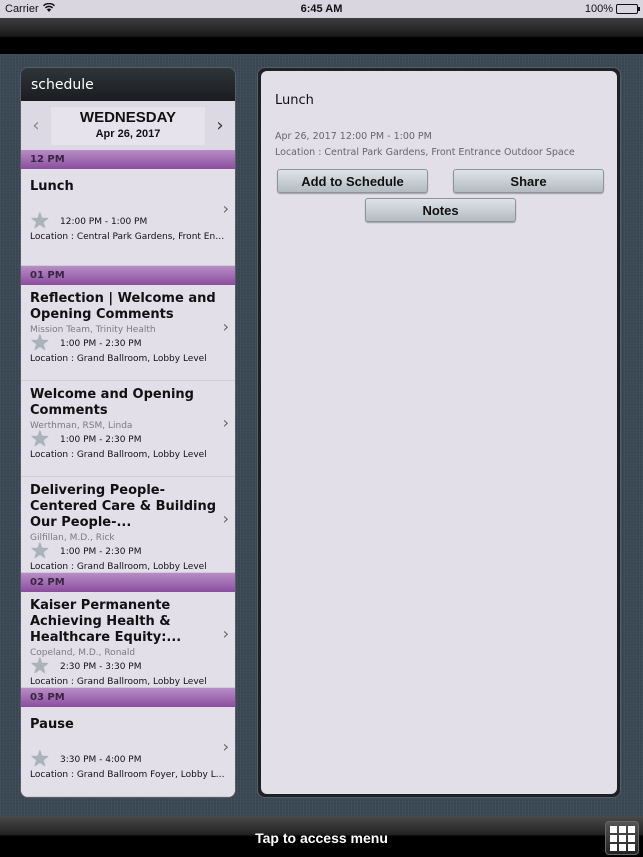  I want to click on detail-title: Lunch, so click(294, 100).